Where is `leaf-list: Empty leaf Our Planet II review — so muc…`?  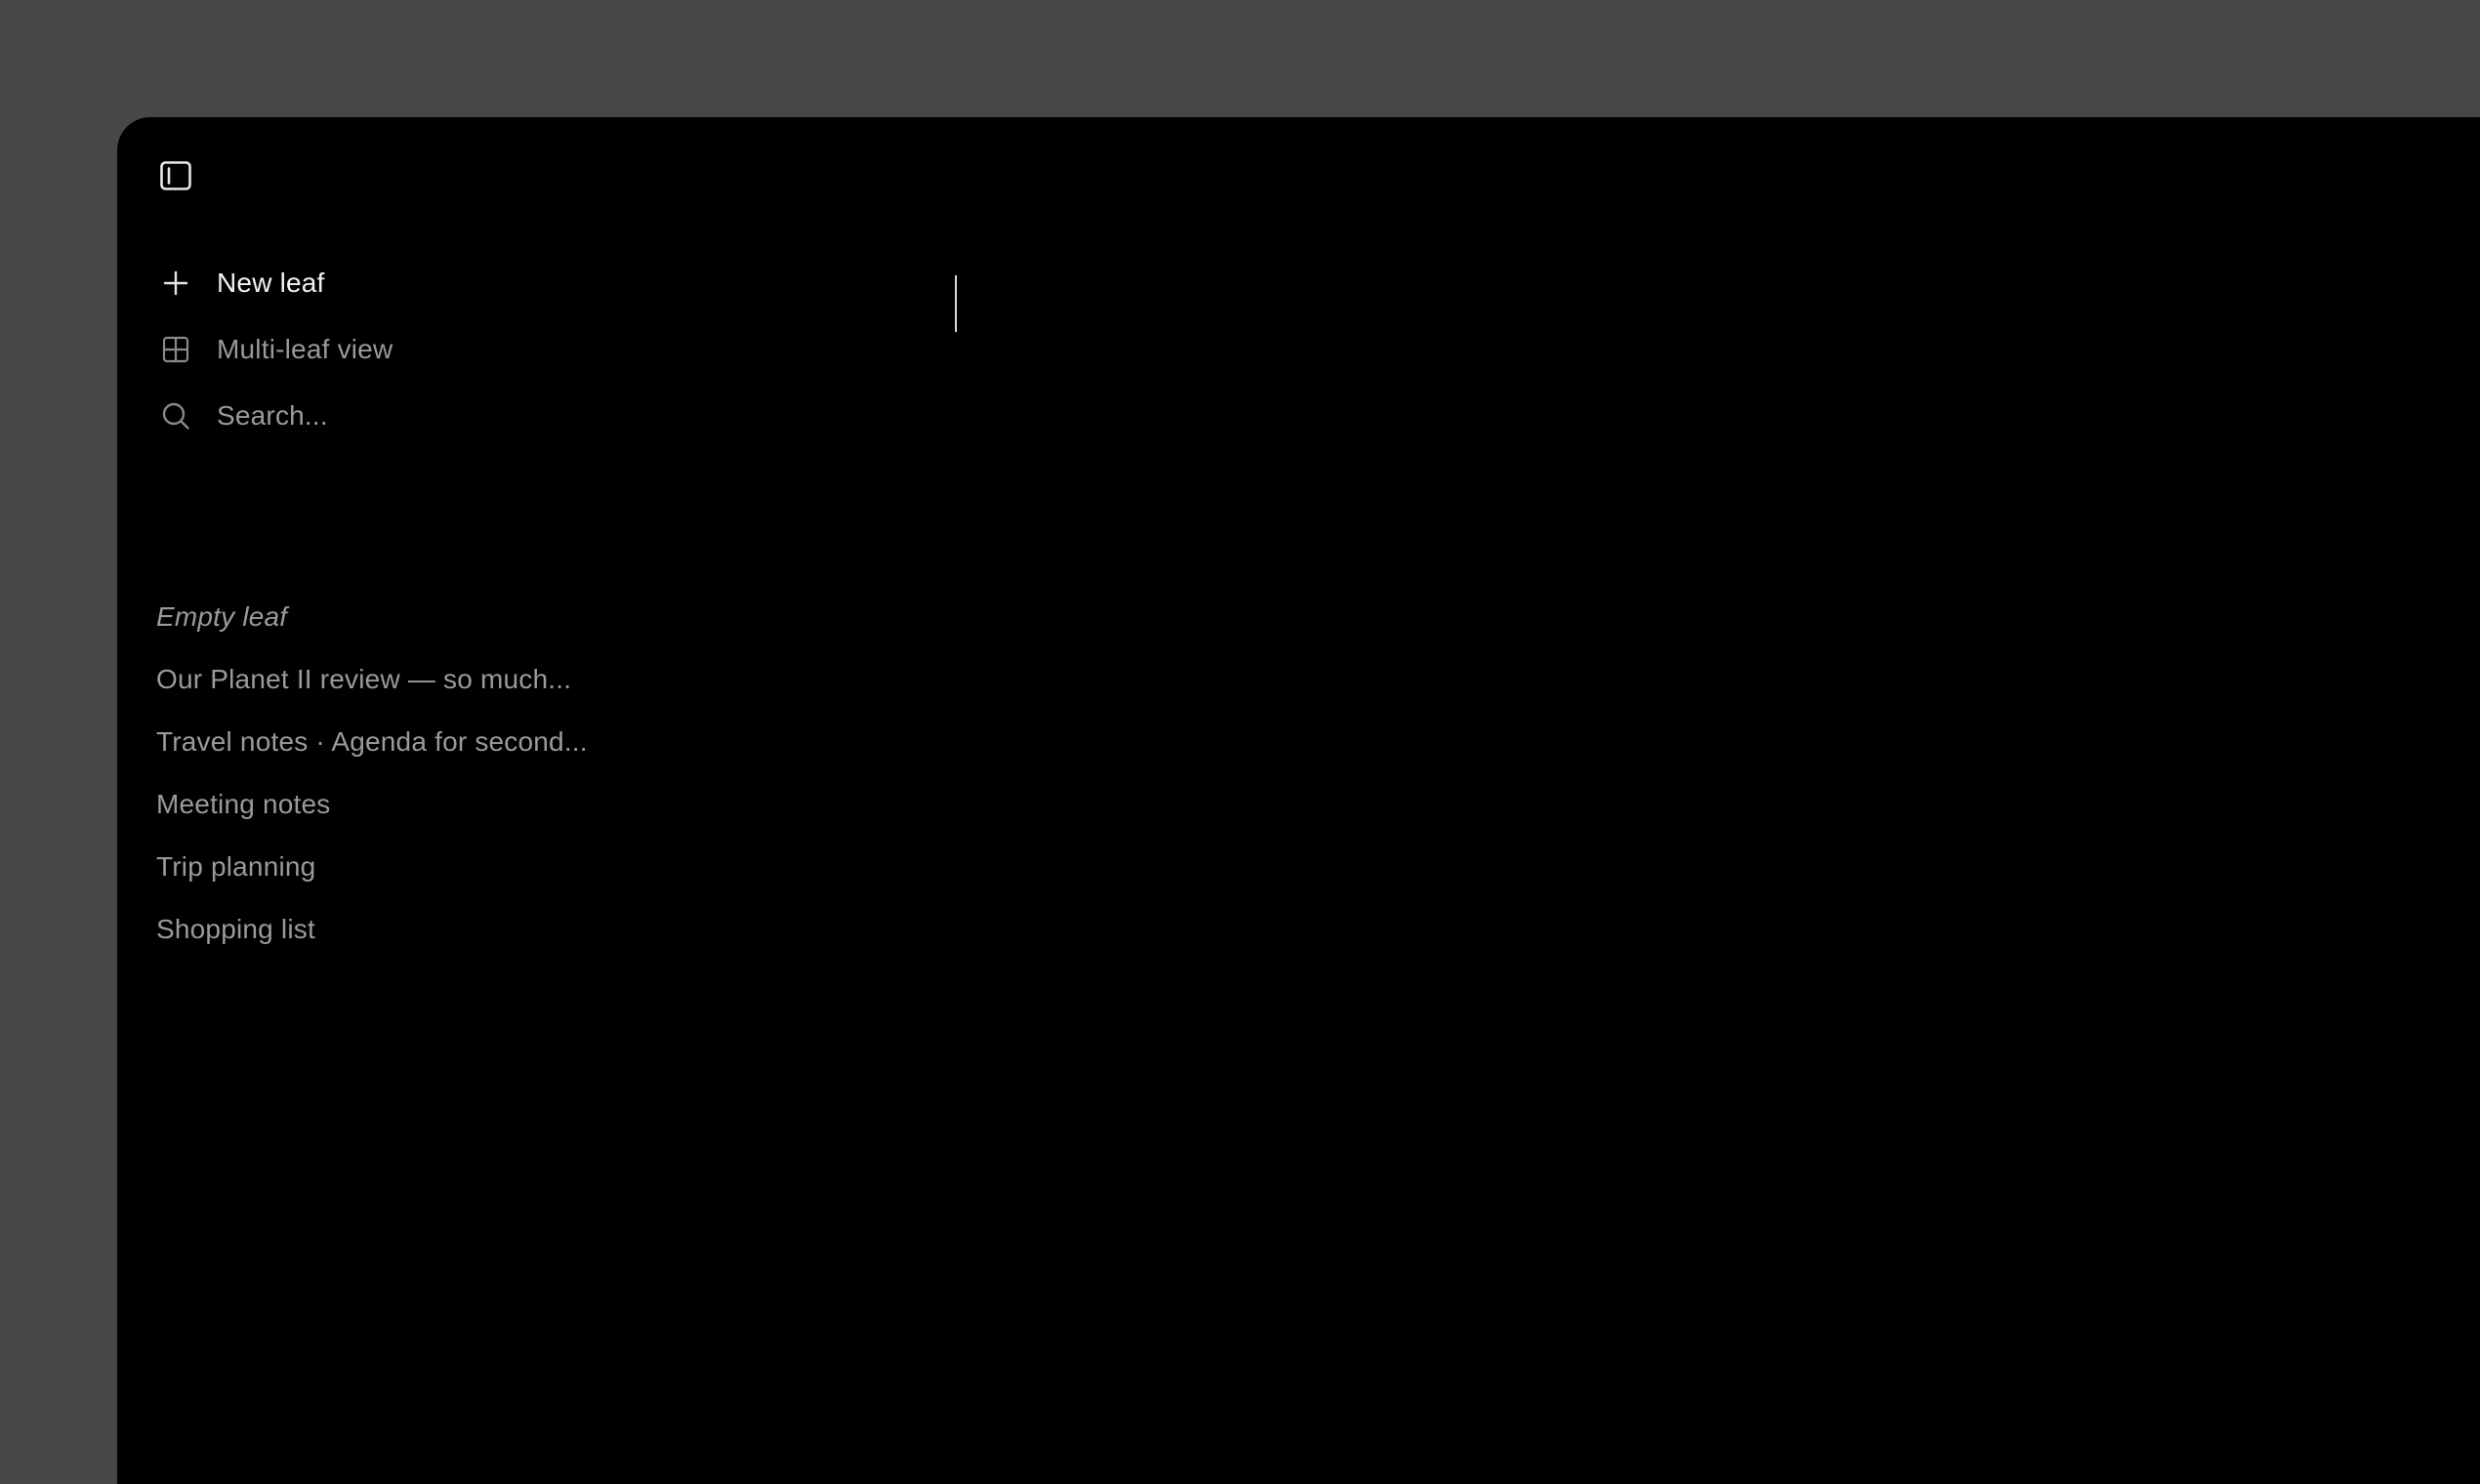 leaf-list: Empty leaf Our Planet II review — so muc… is located at coordinates (372, 774).